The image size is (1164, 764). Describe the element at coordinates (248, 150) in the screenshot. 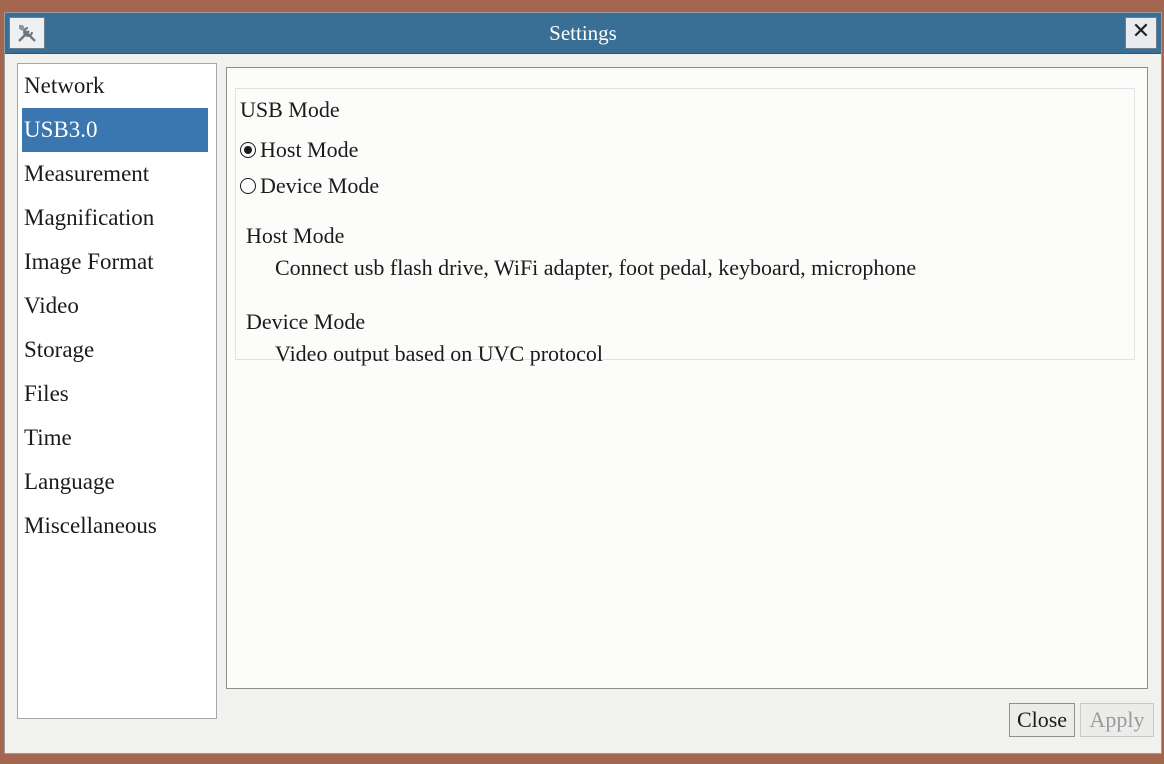

I see `radio-checked-icon` at that location.